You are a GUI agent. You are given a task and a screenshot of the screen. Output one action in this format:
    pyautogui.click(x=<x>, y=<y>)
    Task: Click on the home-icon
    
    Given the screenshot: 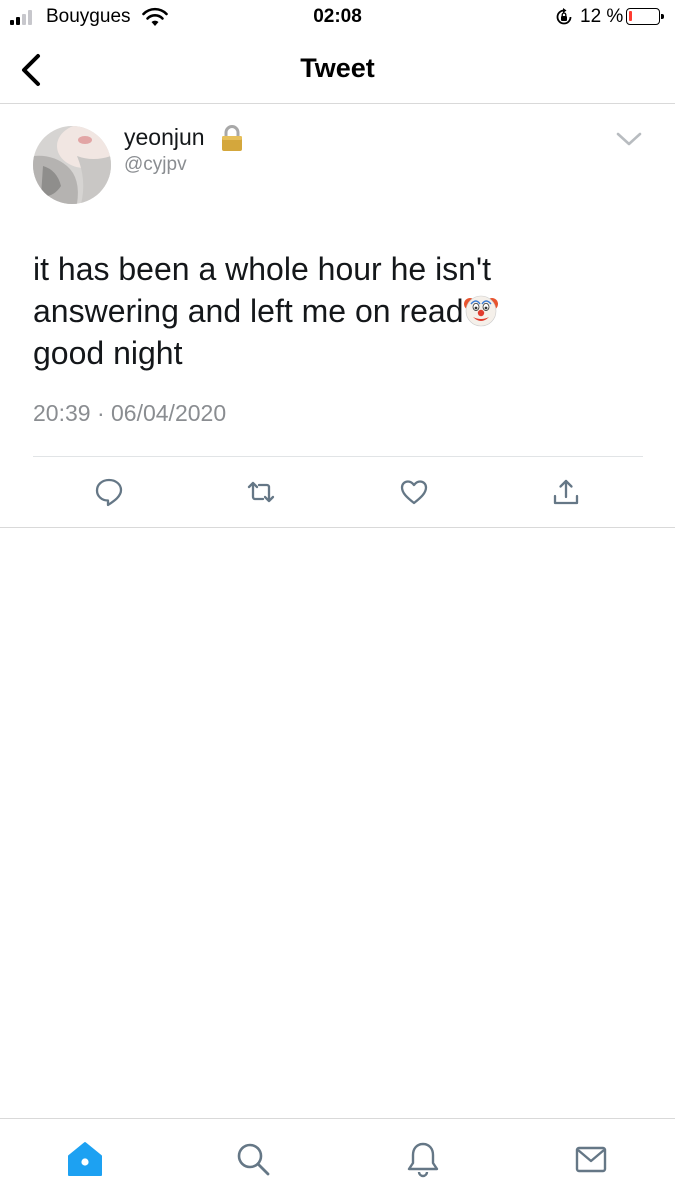 What is the action you would take?
    pyautogui.click(x=85, y=1159)
    